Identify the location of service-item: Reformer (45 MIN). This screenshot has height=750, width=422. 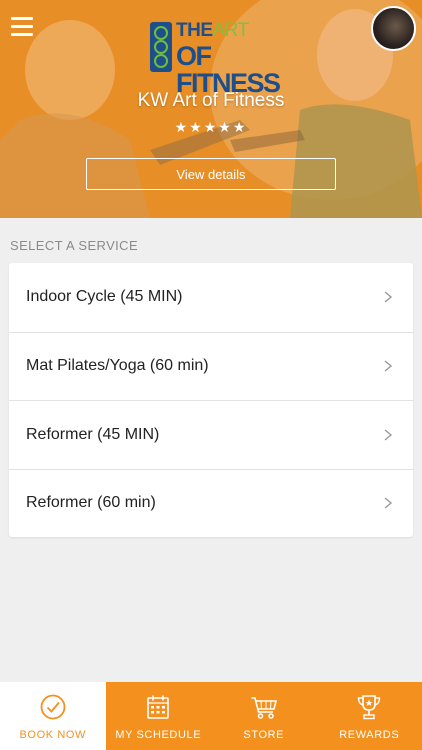
(211, 434).